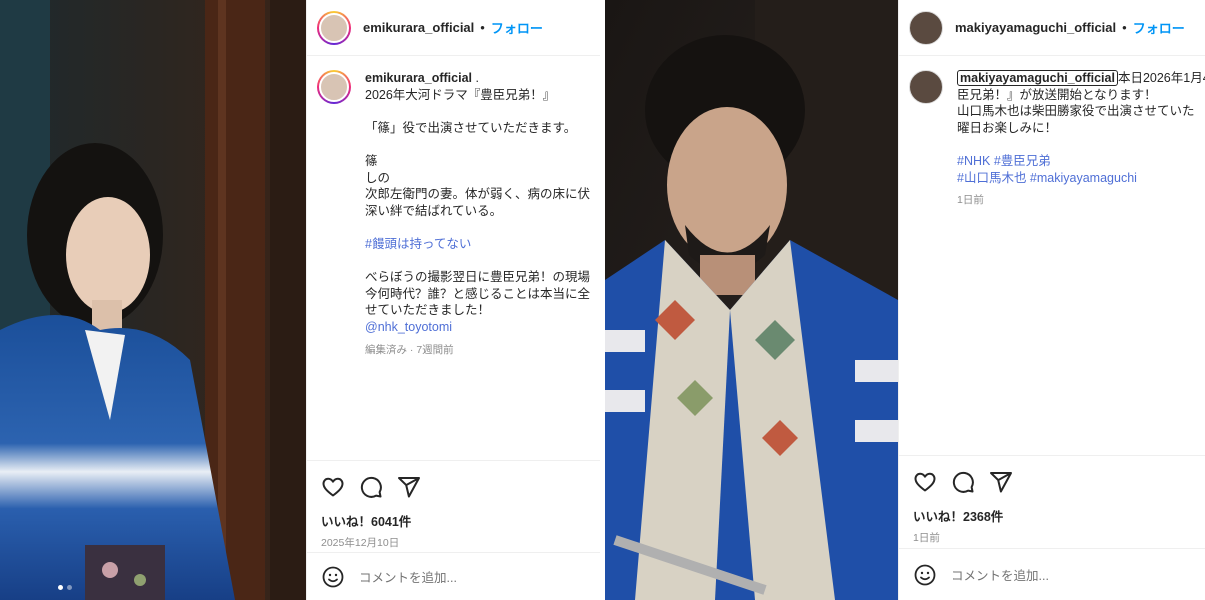 The height and width of the screenshot is (600, 1205). Describe the element at coordinates (478, 293) in the screenshot. I see `caption-line: 今何時代？誰？と感じることは本当に全` at that location.